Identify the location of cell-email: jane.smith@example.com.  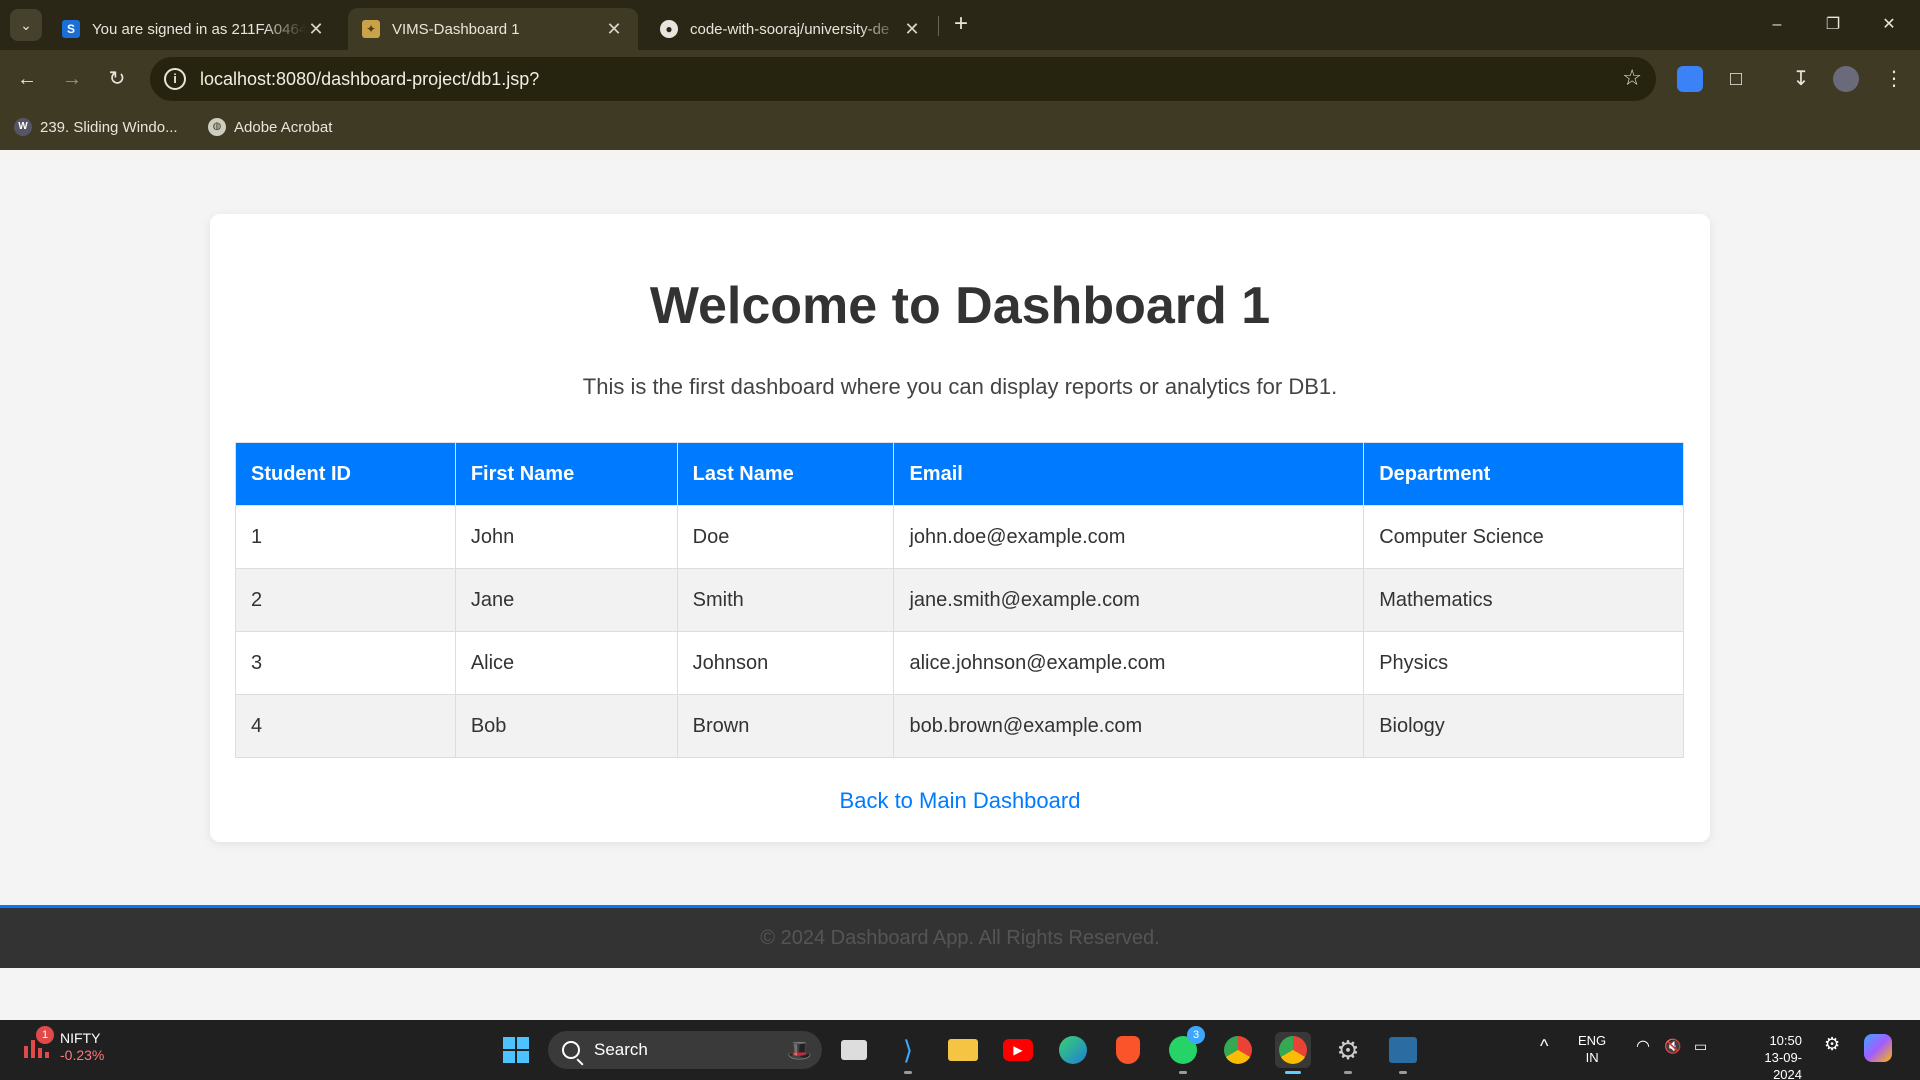
(1129, 600).